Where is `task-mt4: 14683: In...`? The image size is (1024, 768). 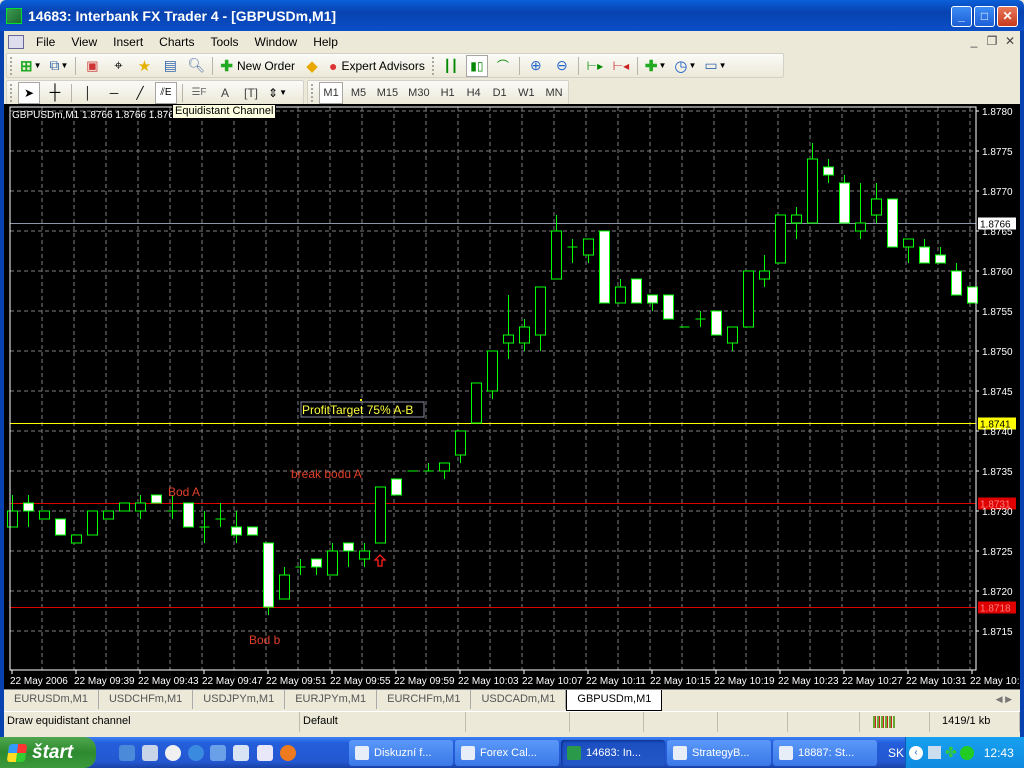
task-mt4: 14683: In... is located at coordinates (613, 753).